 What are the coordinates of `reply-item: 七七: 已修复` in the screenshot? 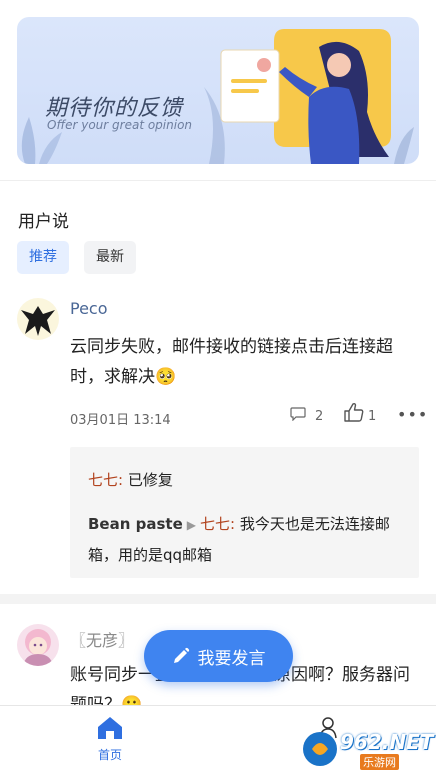 It's located at (130, 479).